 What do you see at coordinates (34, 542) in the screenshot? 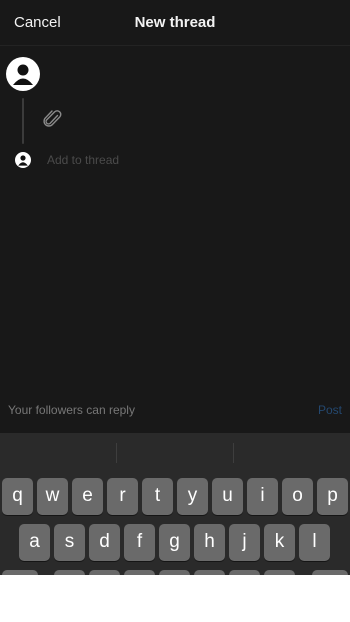
I see `key-a: a` at bounding box center [34, 542].